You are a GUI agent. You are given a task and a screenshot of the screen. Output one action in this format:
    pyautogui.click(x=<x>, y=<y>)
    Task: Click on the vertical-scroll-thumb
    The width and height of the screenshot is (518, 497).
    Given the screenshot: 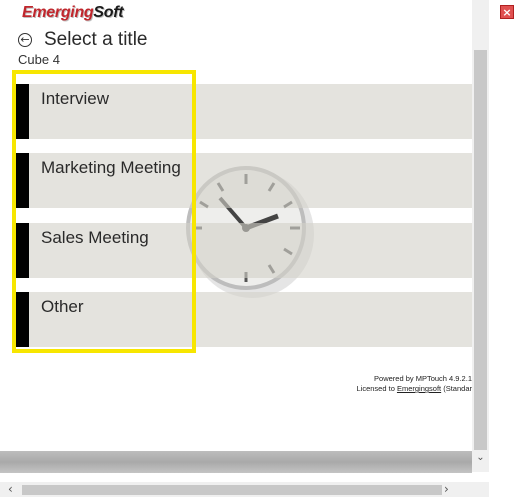 What is the action you would take?
    pyautogui.click(x=480, y=250)
    